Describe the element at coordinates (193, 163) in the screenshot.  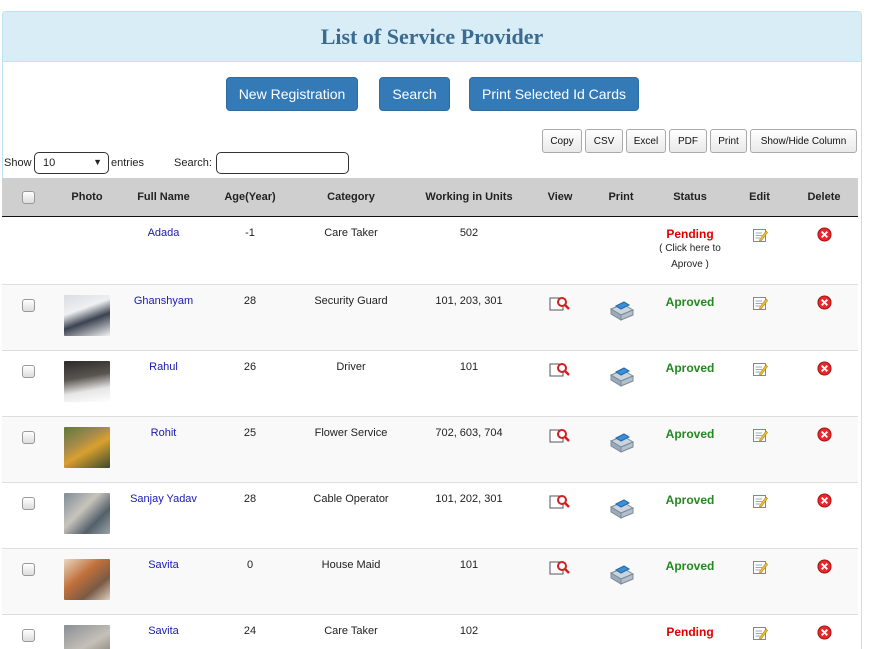
I see `search-label: Search:` at that location.